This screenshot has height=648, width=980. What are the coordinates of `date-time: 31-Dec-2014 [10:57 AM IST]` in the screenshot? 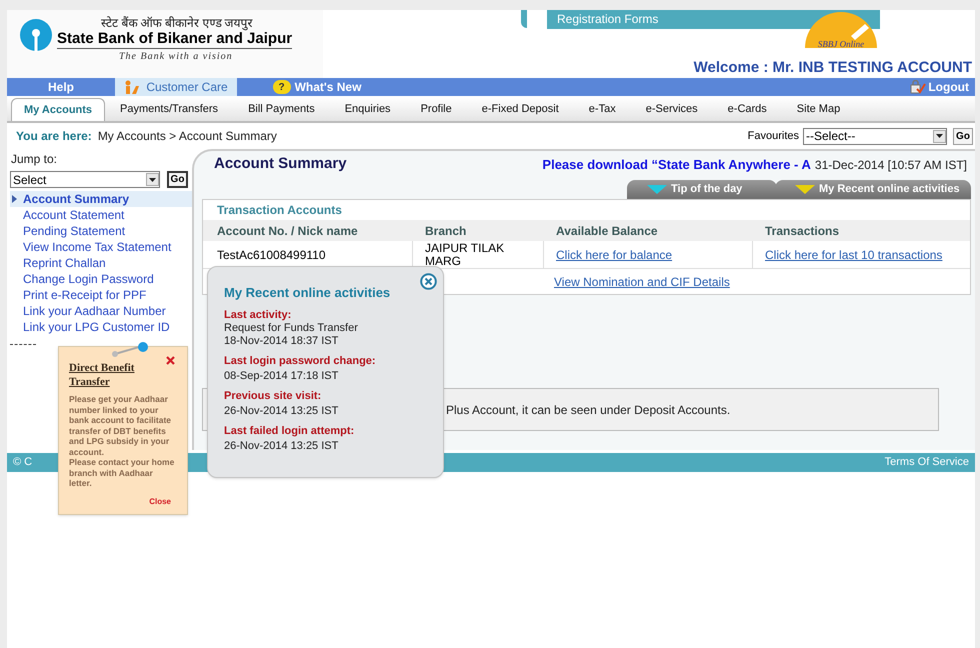 It's located at (890, 165).